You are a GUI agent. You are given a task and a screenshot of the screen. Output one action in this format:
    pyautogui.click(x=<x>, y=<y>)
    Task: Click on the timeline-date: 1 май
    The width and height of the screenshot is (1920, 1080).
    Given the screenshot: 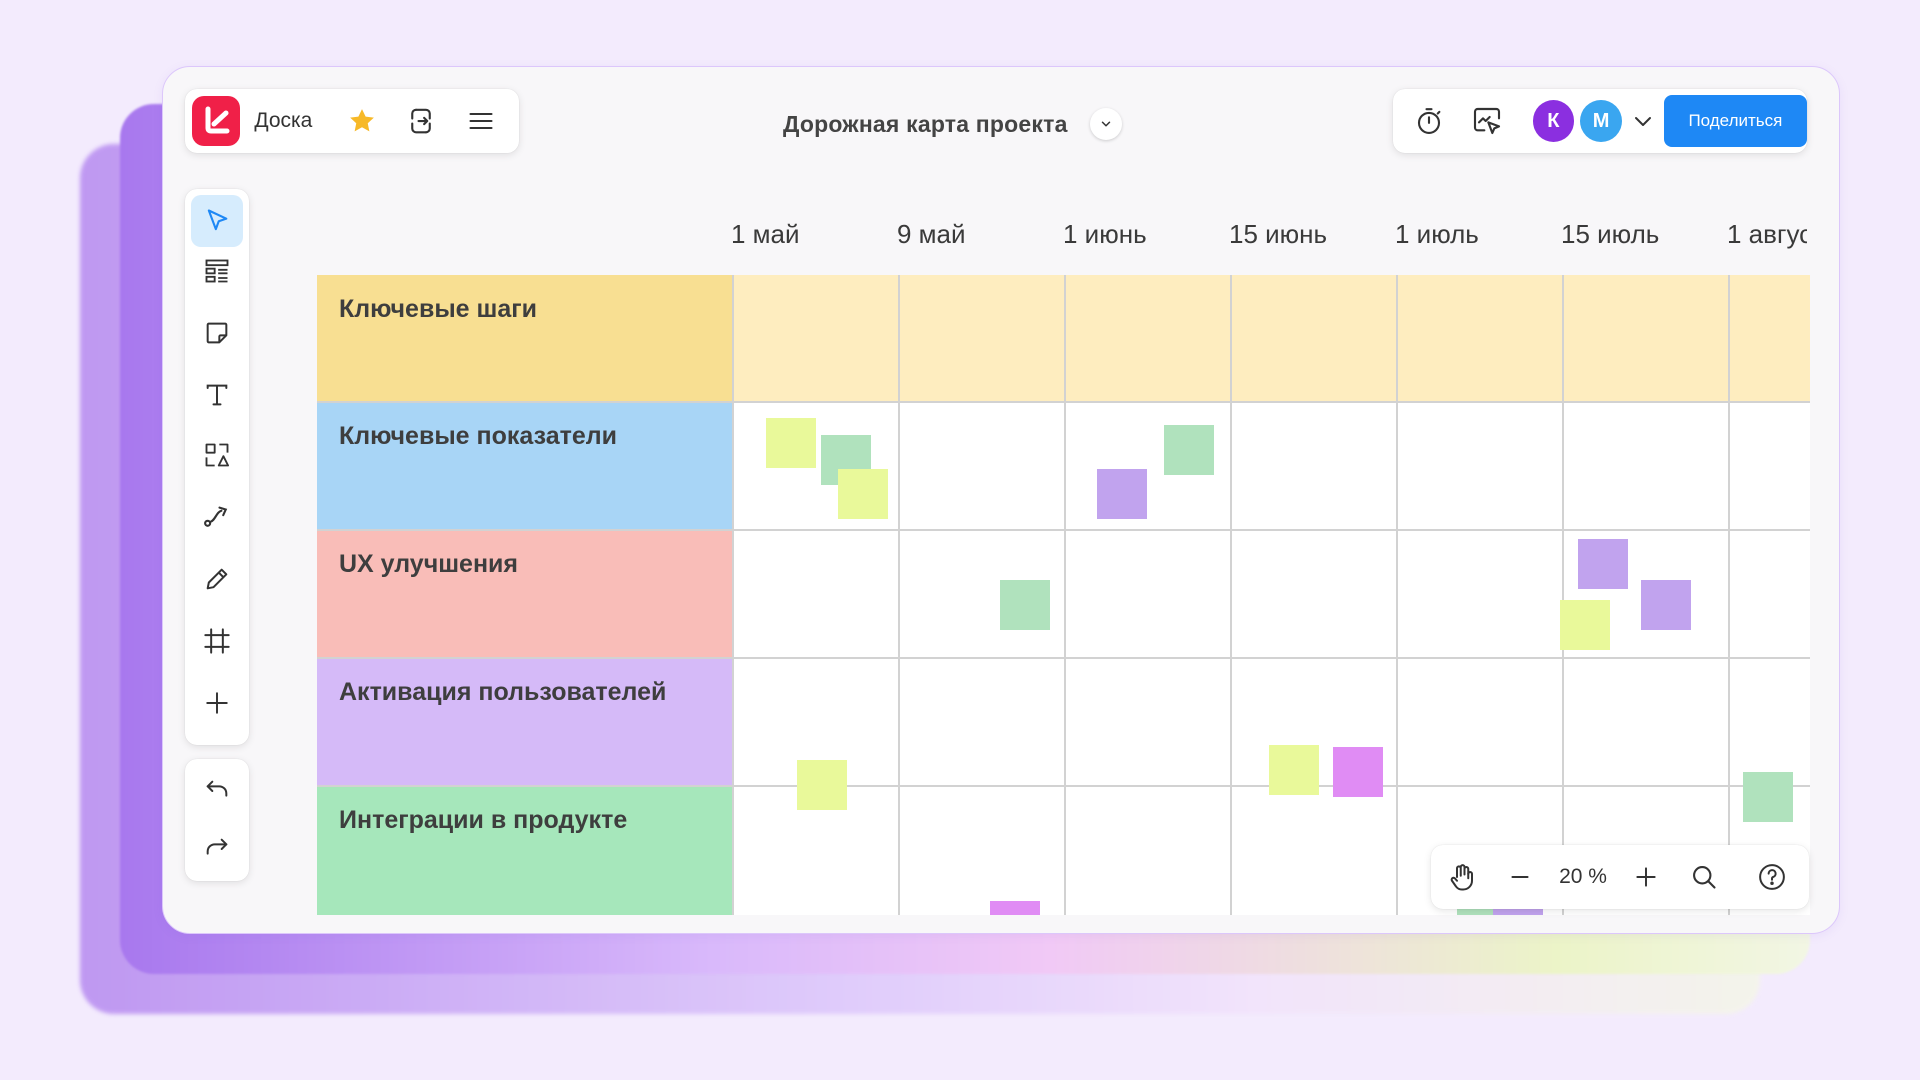 What is the action you would take?
    pyautogui.click(x=765, y=234)
    